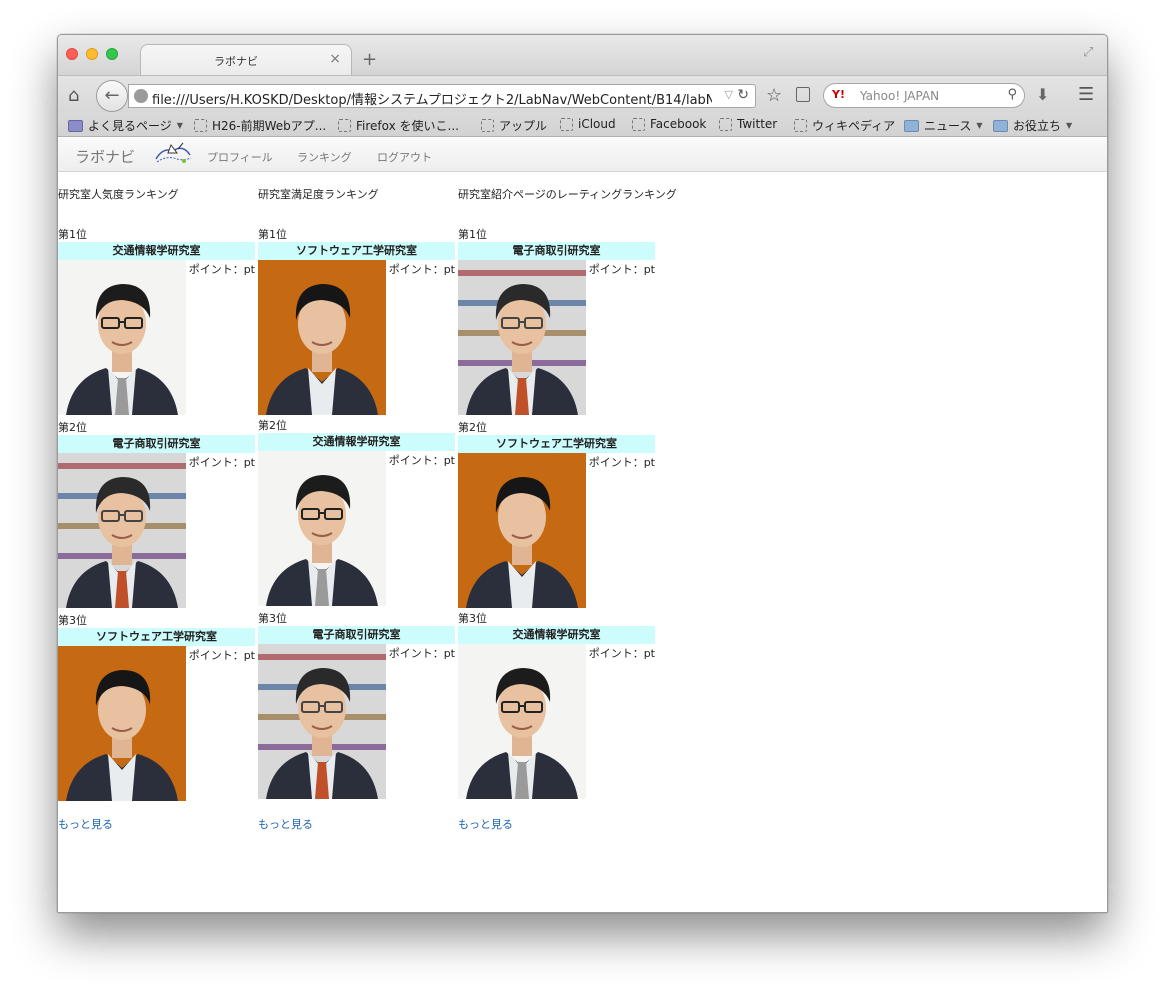 This screenshot has width=1165, height=992. I want to click on search-bar: Y! Yahoo! JAPAN ⚲, so click(924, 95).